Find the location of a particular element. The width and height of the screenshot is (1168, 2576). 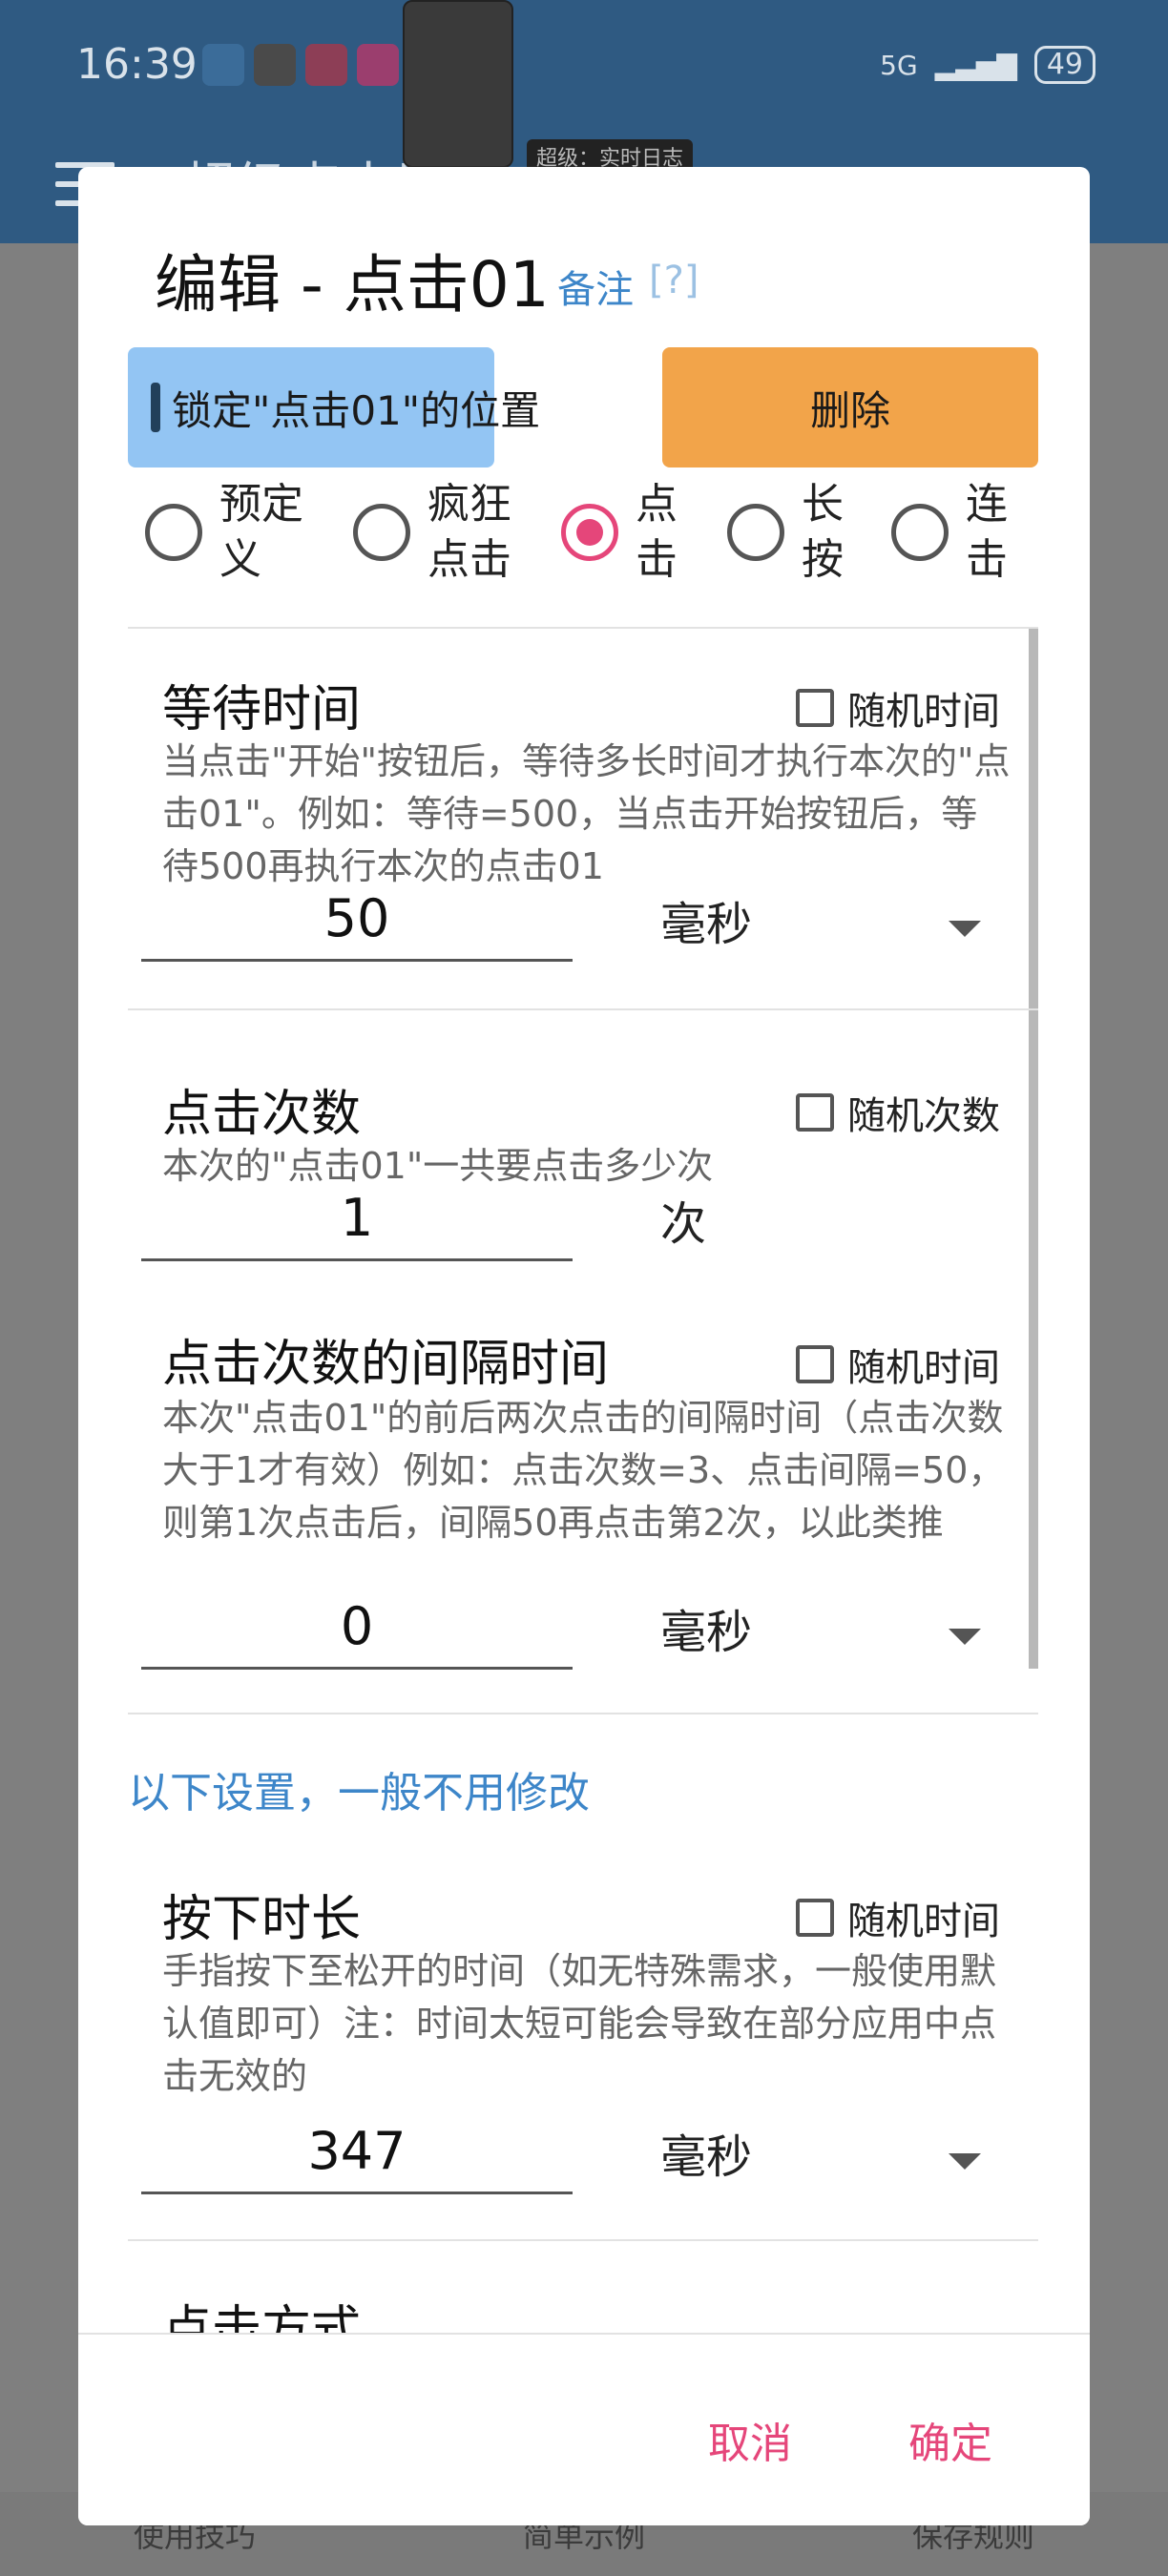

app-red-icon is located at coordinates (326, 65).